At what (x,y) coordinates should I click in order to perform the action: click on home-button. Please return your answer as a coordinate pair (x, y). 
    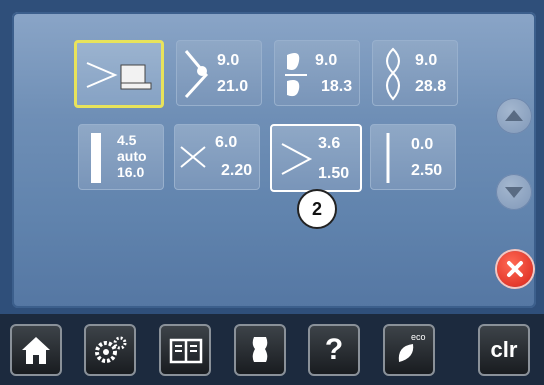
    Looking at the image, I should click on (36, 350).